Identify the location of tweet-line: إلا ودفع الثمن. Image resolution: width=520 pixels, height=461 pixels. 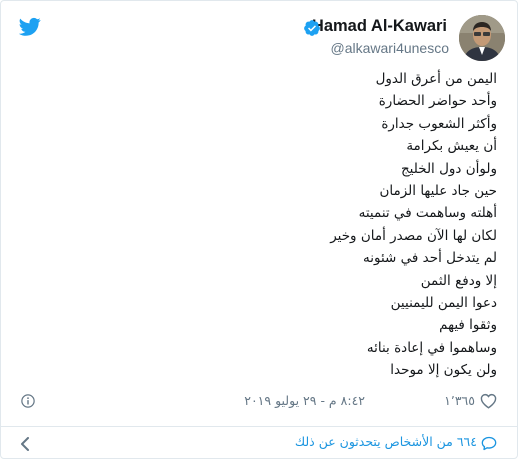
(458, 280).